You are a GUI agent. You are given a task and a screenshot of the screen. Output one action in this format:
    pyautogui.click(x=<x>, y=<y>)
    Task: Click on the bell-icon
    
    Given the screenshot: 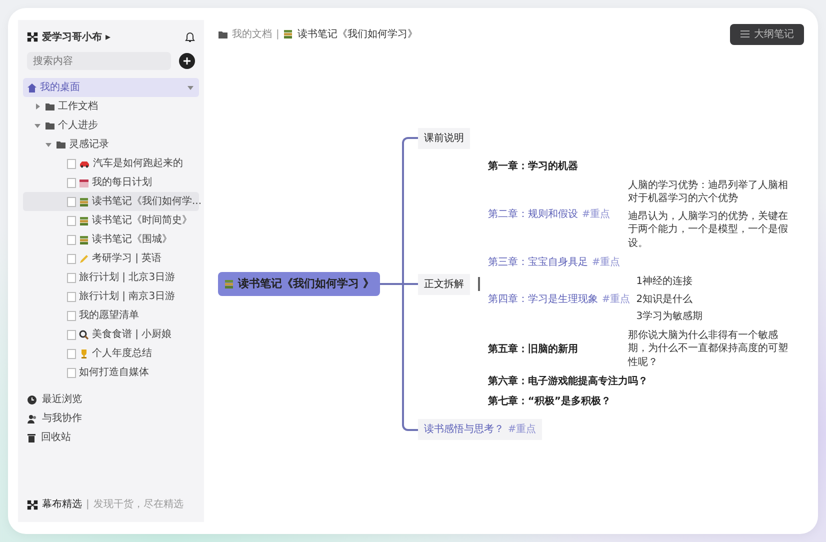 What is the action you would take?
    pyautogui.click(x=190, y=37)
    